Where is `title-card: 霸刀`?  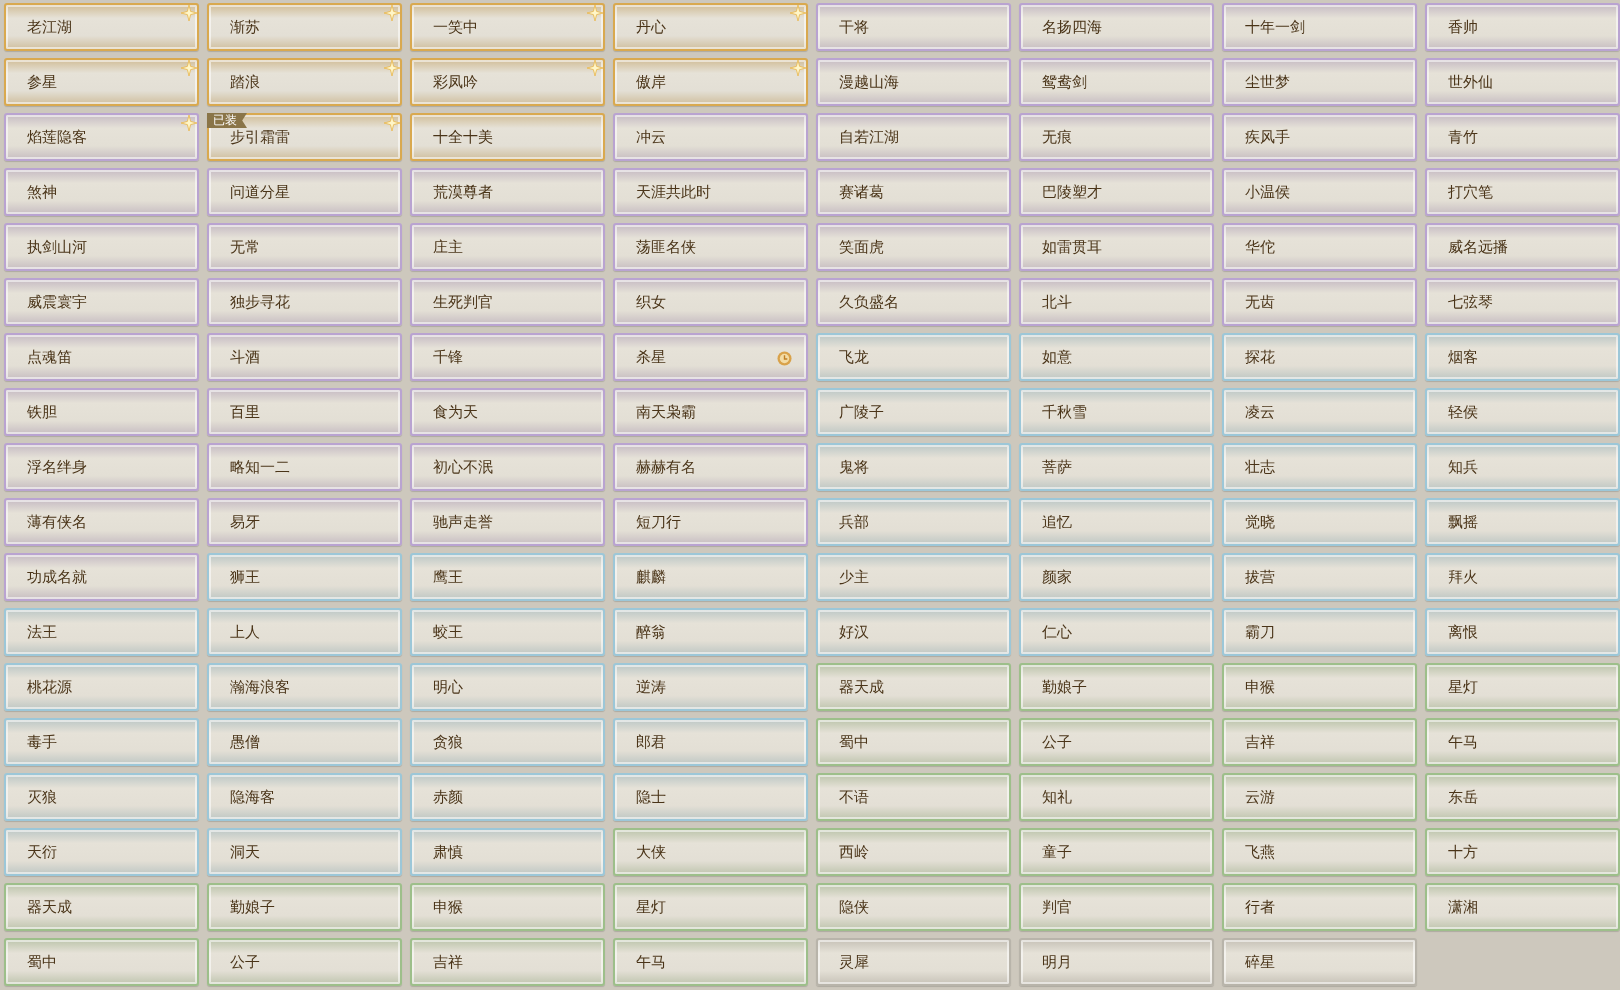
title-card: 霸刀 is located at coordinates (1319, 632).